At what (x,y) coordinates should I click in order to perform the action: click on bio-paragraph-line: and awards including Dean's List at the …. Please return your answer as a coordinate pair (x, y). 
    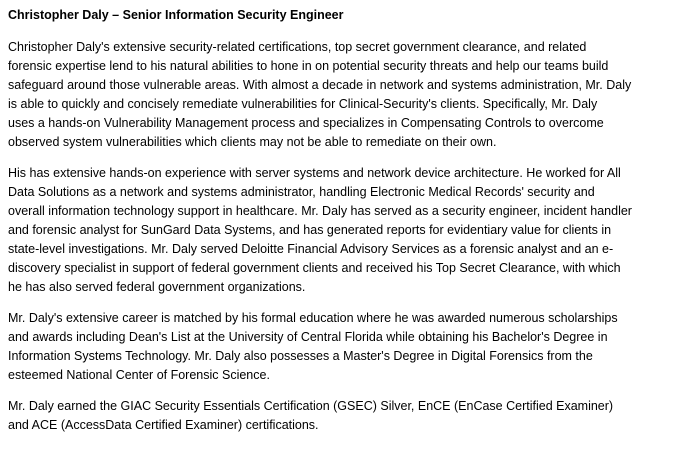
    Looking at the image, I should click on (308, 337).